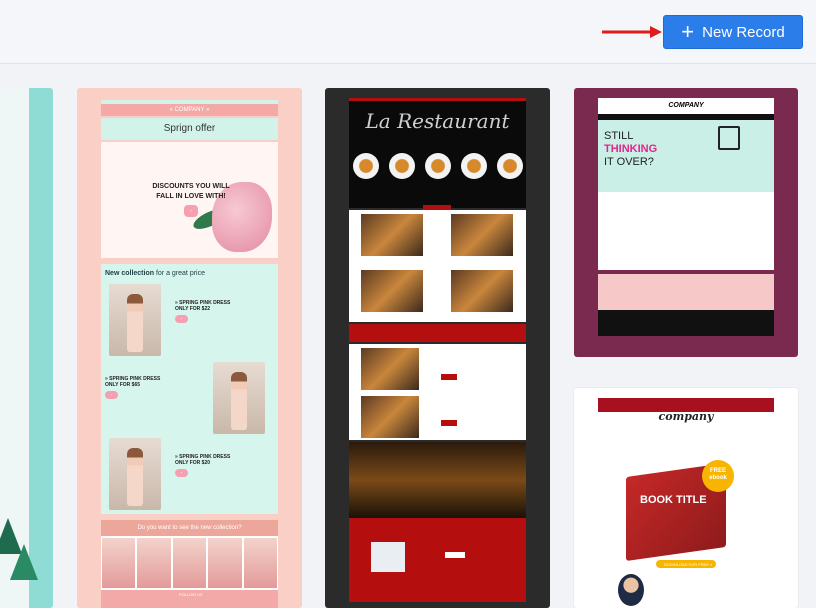  I want to click on headline-line: STILL, so click(619, 136).